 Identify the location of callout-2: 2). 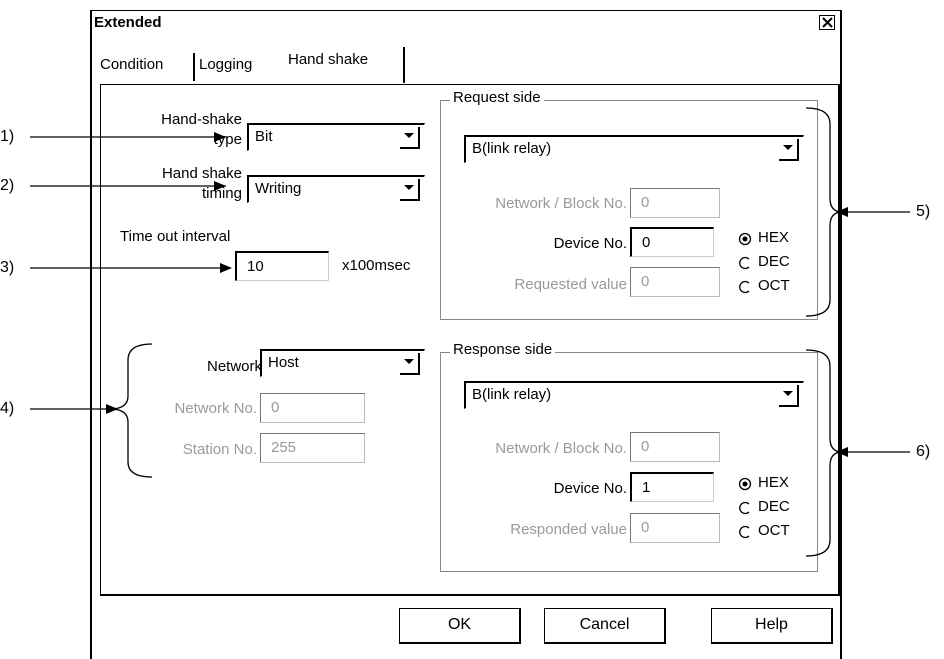
(7, 185).